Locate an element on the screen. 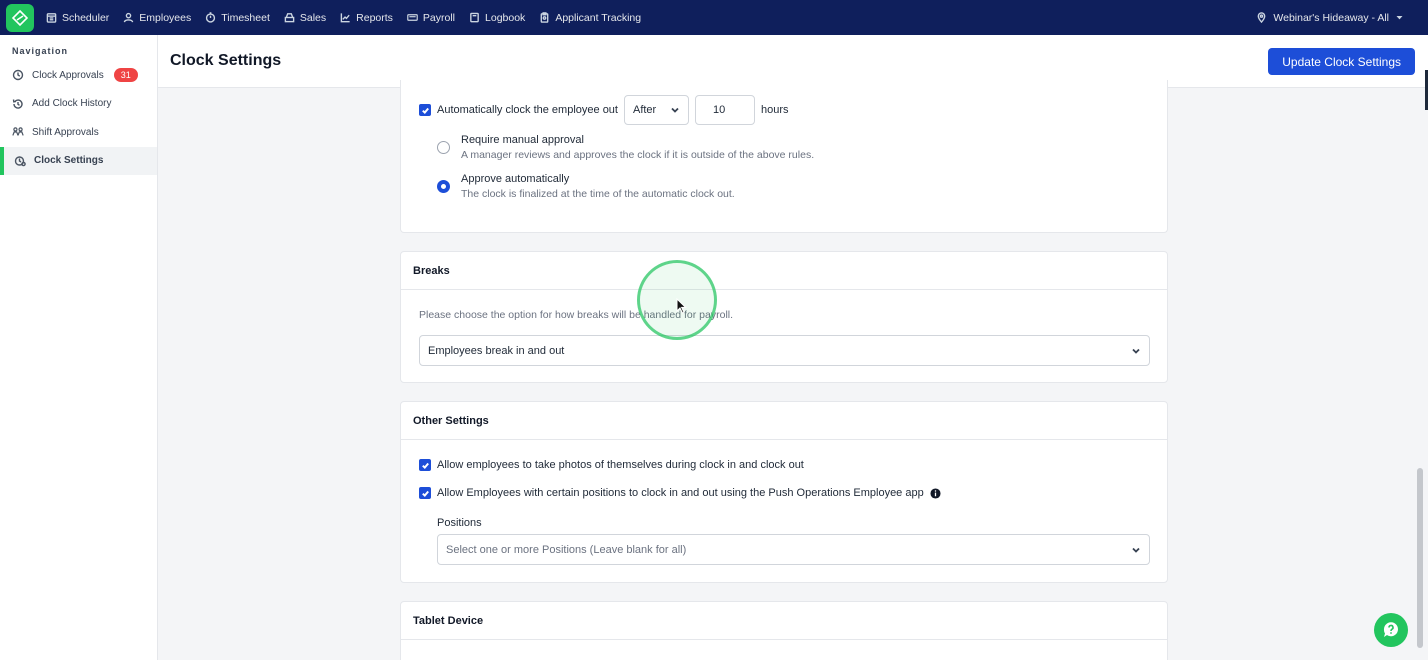  nav-timesheet: Timesheet is located at coordinates (237, 18).